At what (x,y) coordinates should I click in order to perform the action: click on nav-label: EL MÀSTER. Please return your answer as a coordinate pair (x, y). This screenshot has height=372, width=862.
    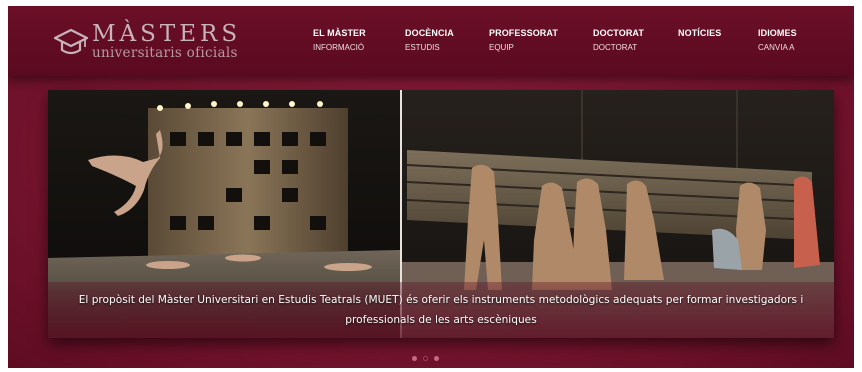
    Looking at the image, I should click on (339, 33).